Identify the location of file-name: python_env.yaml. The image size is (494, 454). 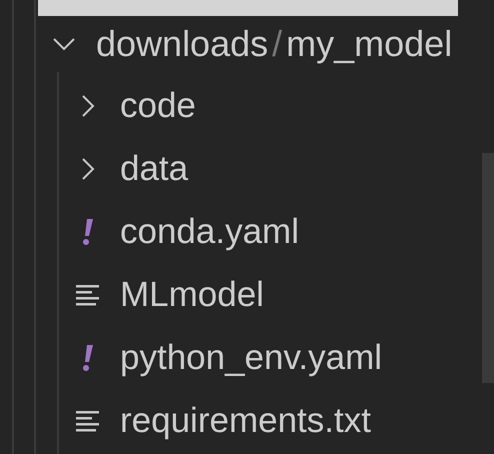
(251, 358).